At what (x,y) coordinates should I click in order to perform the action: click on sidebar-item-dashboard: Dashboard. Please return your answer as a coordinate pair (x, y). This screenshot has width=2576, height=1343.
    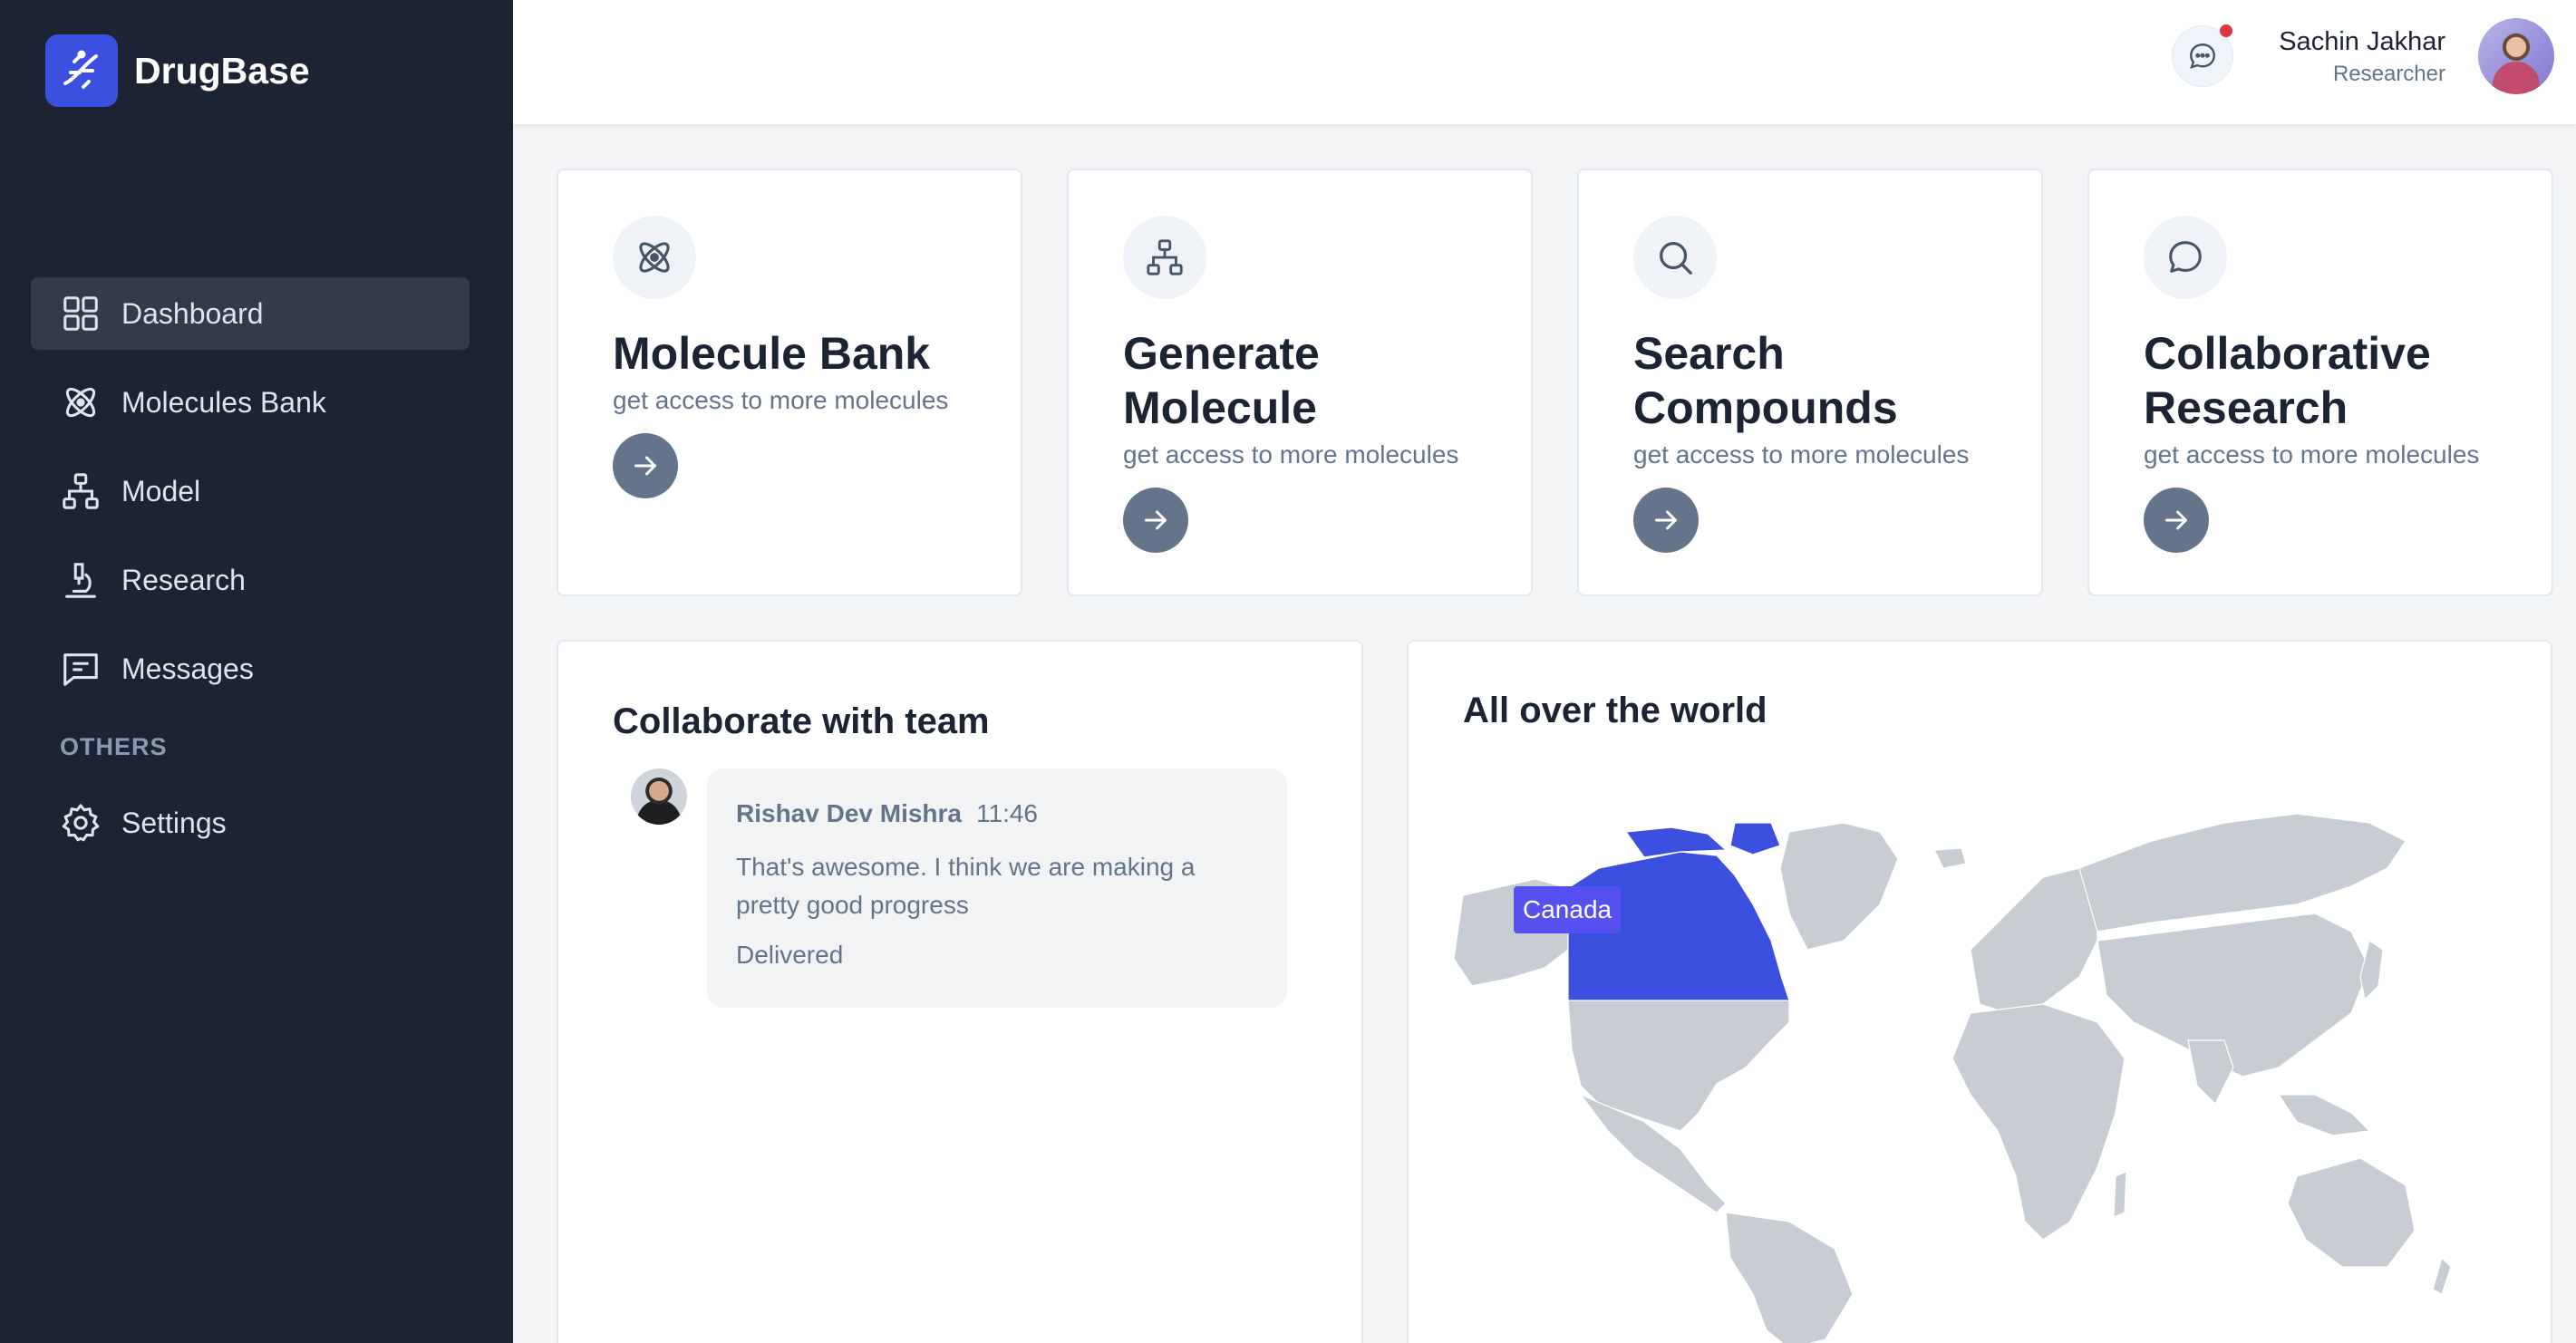
    Looking at the image, I should click on (250, 313).